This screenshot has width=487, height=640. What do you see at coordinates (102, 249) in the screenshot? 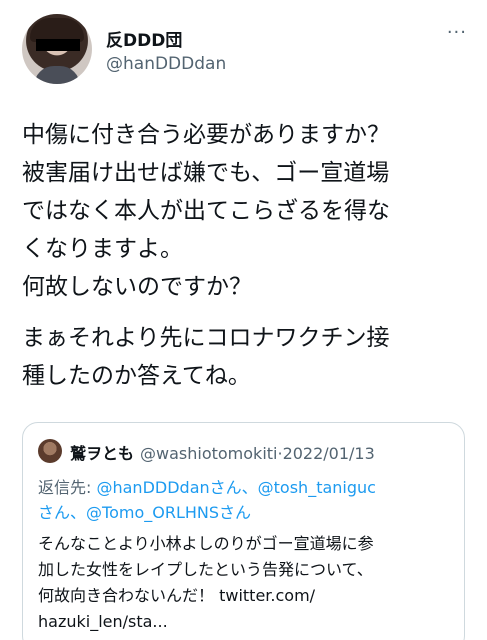
I see `tweet-line: くなりますよ。` at bounding box center [102, 249].